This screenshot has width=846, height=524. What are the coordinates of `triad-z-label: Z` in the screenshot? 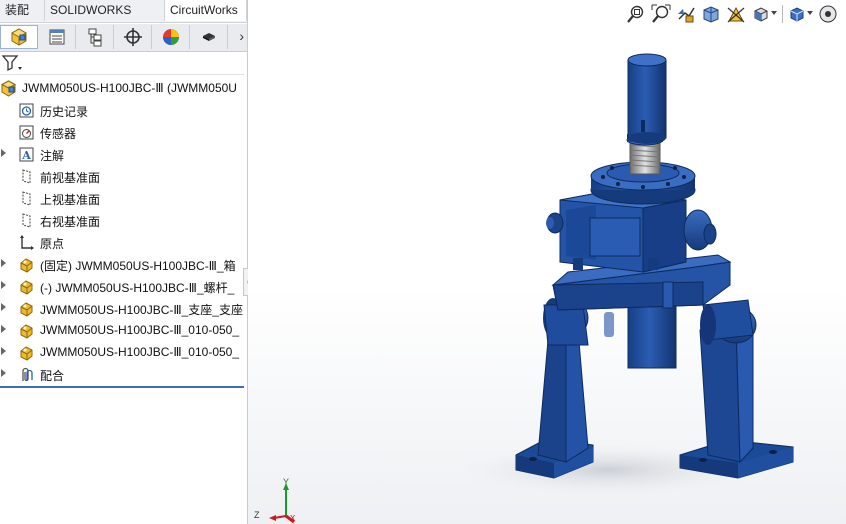 It's located at (257, 515).